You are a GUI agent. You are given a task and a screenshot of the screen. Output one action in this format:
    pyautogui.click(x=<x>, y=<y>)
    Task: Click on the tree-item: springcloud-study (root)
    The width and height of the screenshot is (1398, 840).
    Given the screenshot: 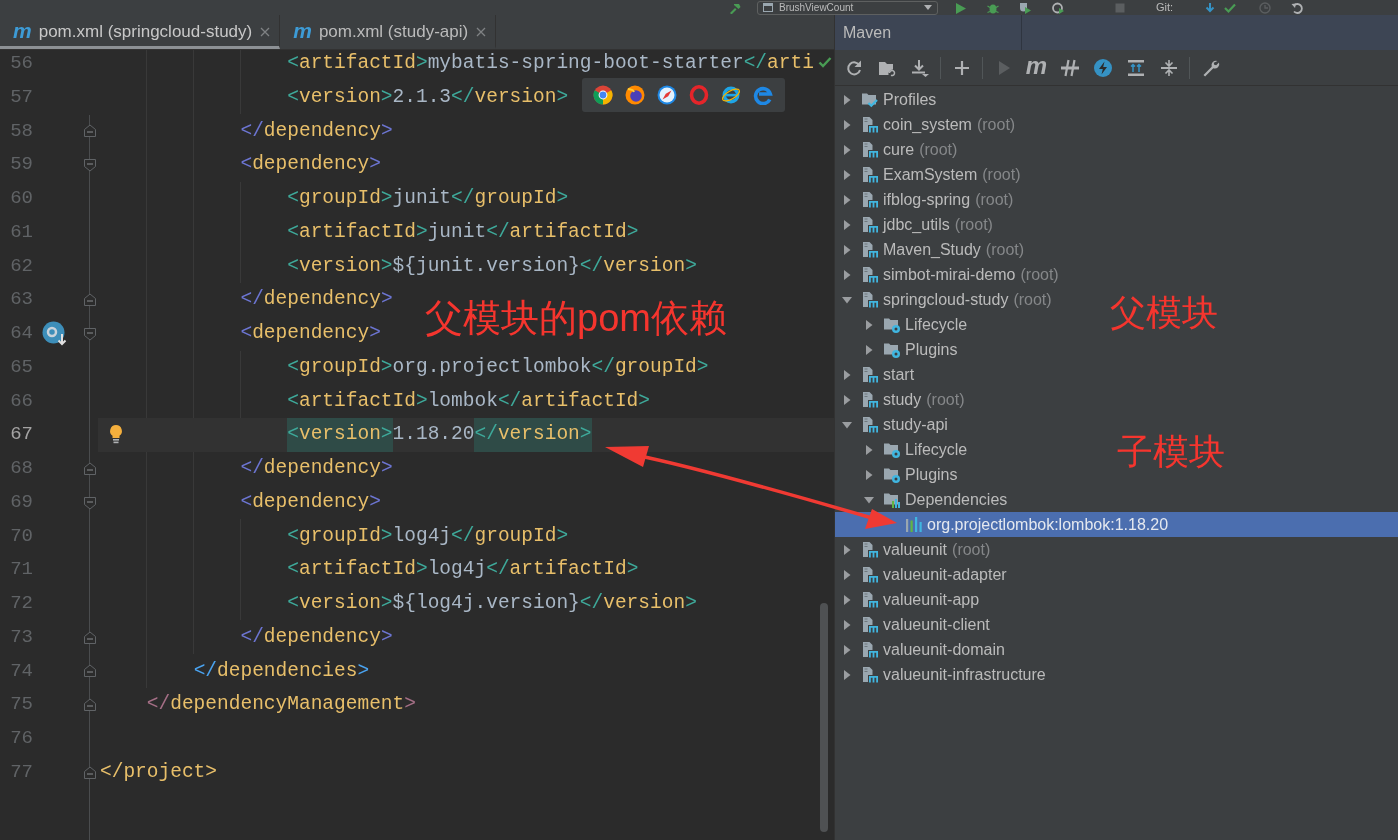 What is the action you would take?
    pyautogui.click(x=947, y=299)
    